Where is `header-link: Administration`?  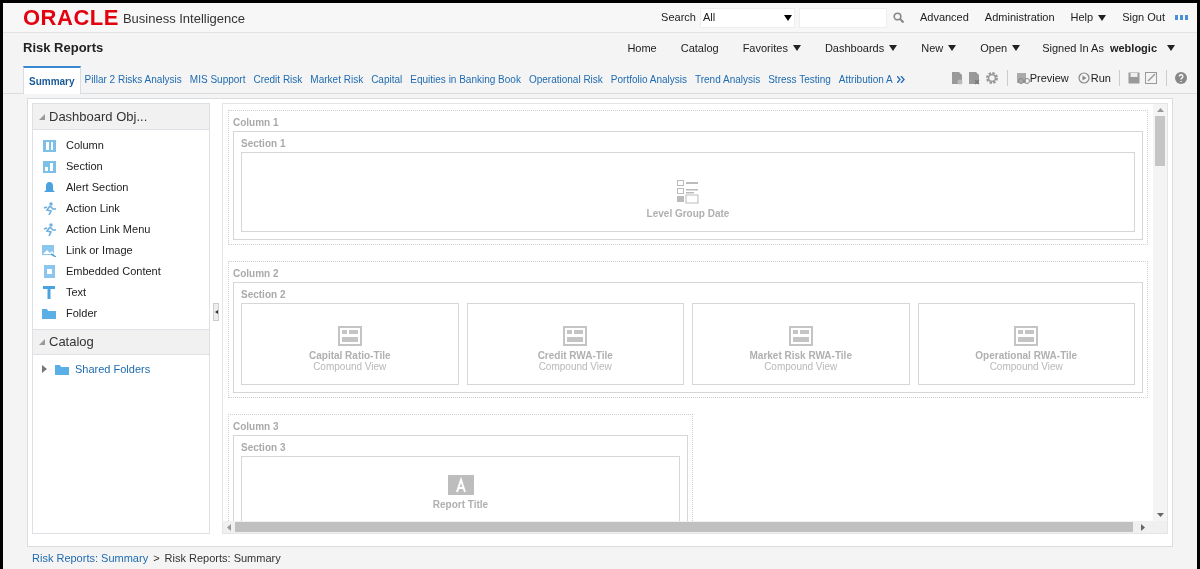 header-link: Administration is located at coordinates (1019, 17).